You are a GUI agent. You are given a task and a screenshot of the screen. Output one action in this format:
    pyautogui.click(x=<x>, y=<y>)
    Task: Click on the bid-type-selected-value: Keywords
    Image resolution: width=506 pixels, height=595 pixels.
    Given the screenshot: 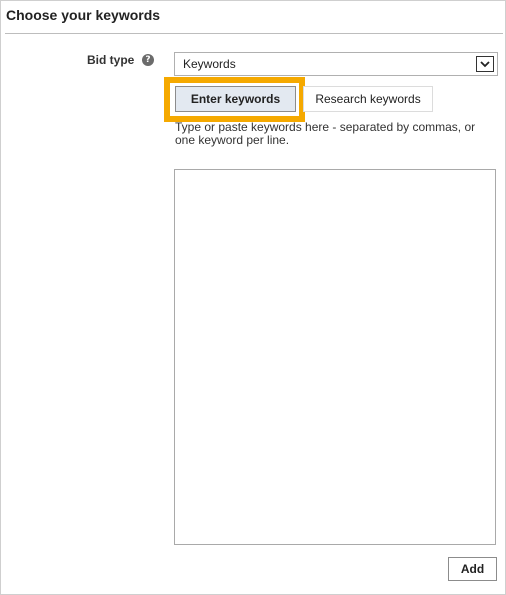 What is the action you would take?
    pyautogui.click(x=209, y=64)
    